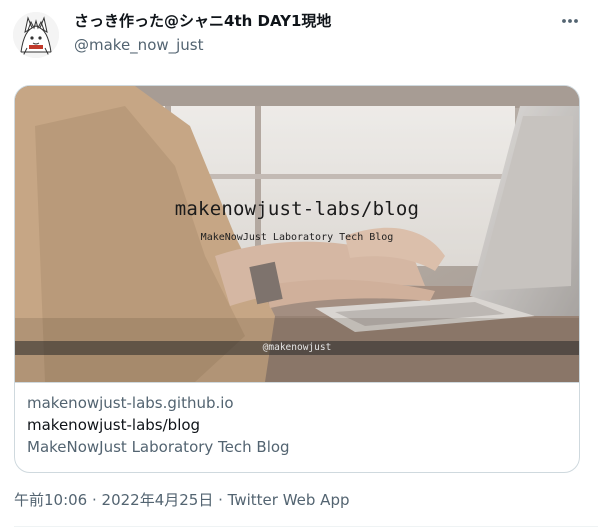 The height and width of the screenshot is (531, 598). What do you see at coordinates (297, 237) in the screenshot?
I see `card-image-subtitle: MakeNowJust Laboratory Tech Blog` at bounding box center [297, 237].